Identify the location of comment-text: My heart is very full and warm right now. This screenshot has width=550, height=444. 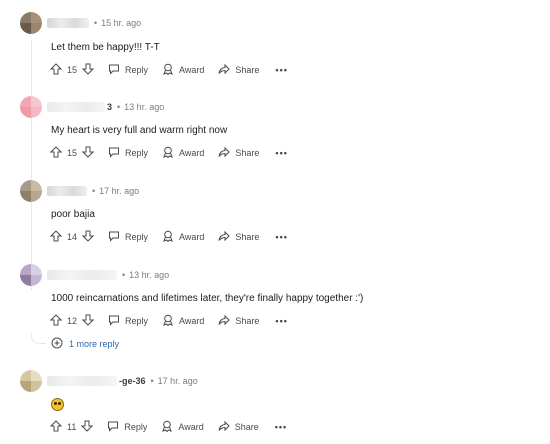
(139, 130).